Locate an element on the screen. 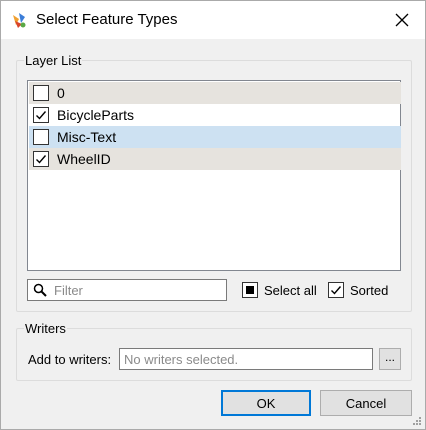 This screenshot has height=430, width=426. layer-name: BicycleParts is located at coordinates (96, 115).